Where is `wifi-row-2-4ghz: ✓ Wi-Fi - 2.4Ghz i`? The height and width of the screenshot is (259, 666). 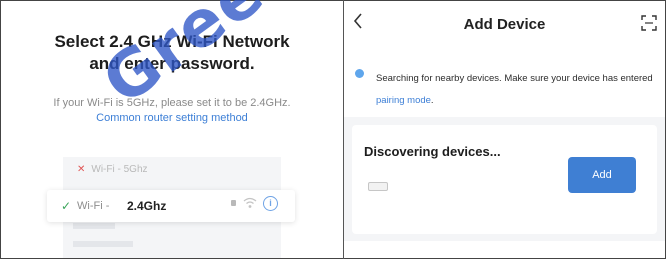 wifi-row-2-4ghz: ✓ Wi-Fi - 2.4Ghz i is located at coordinates (171, 206).